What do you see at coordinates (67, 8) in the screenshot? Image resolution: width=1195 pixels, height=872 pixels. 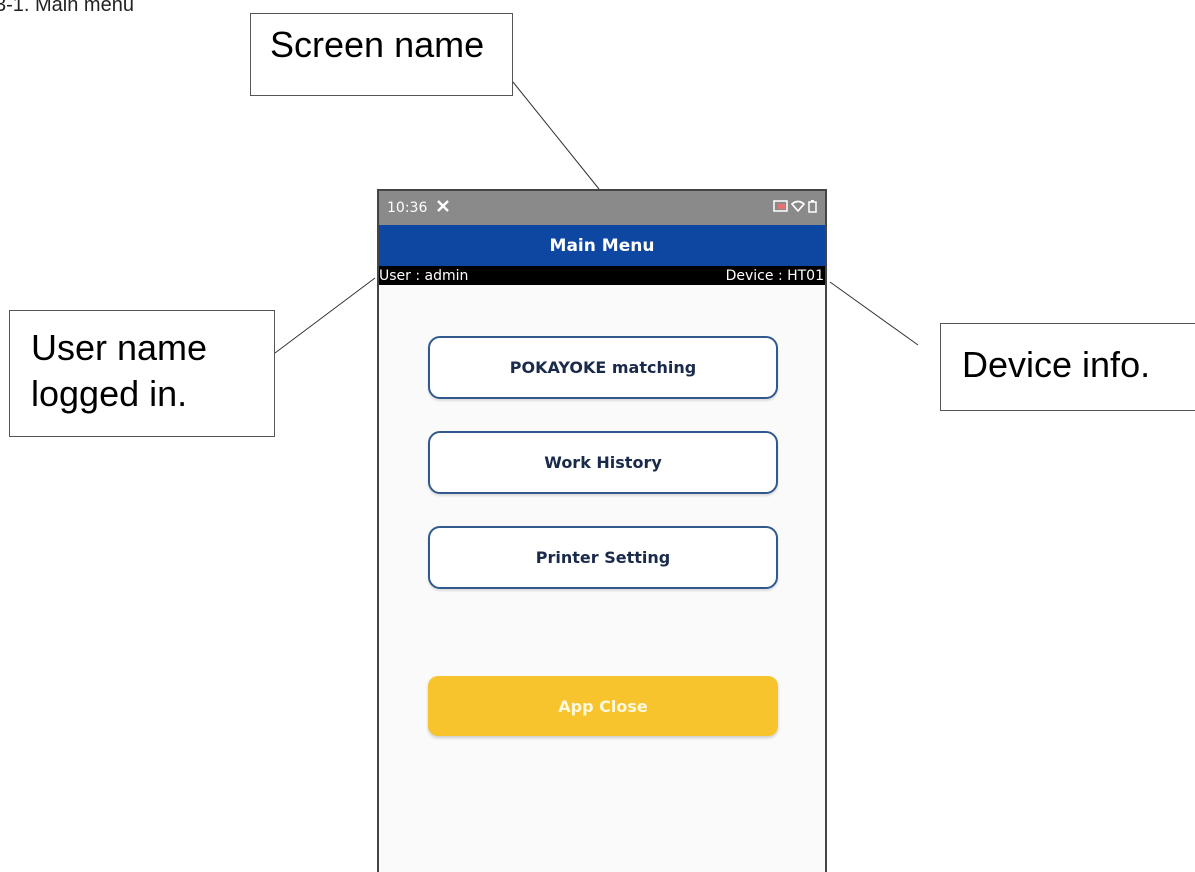 I see `document-heading: 3-1. Main menu` at bounding box center [67, 8].